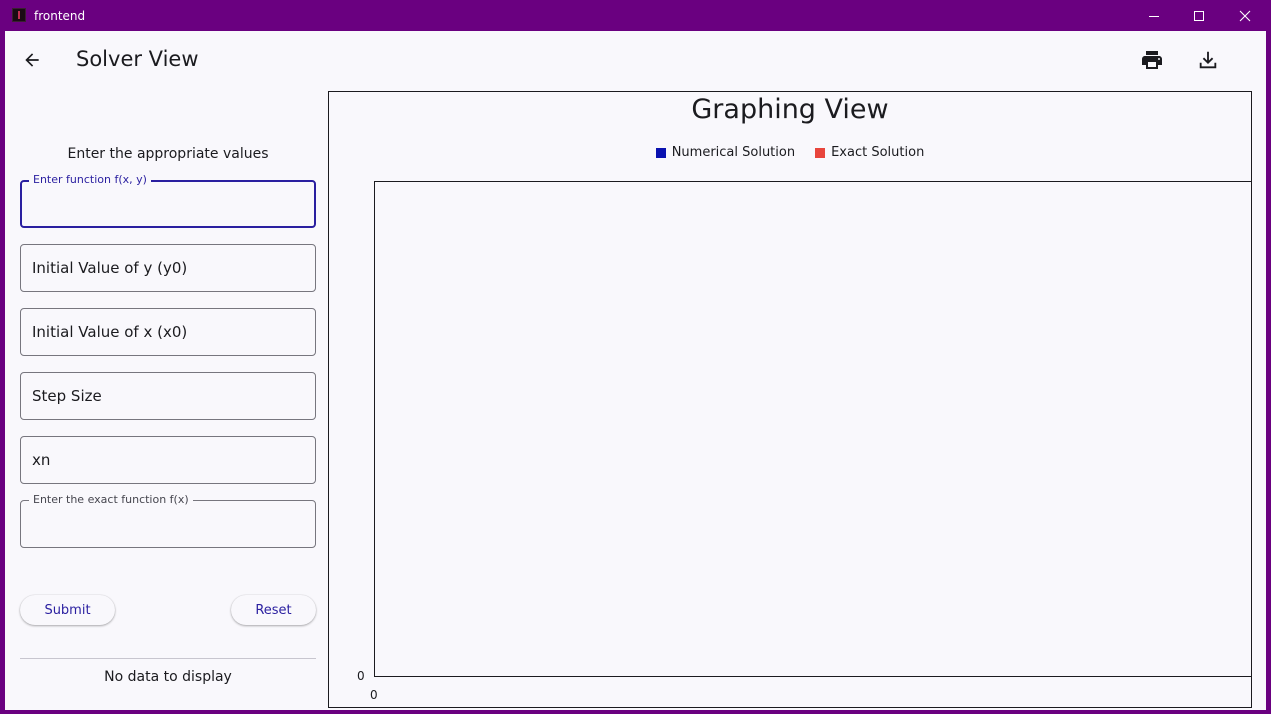 This screenshot has width=1271, height=714. I want to click on window-title: frontend, so click(60, 16).